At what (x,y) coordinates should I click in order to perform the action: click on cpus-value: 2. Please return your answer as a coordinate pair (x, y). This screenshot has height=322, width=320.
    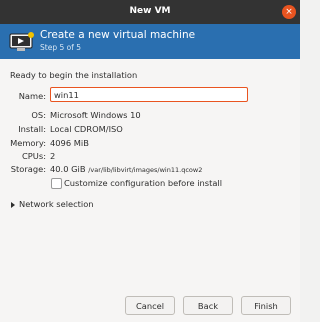
    Looking at the image, I should click on (53, 156).